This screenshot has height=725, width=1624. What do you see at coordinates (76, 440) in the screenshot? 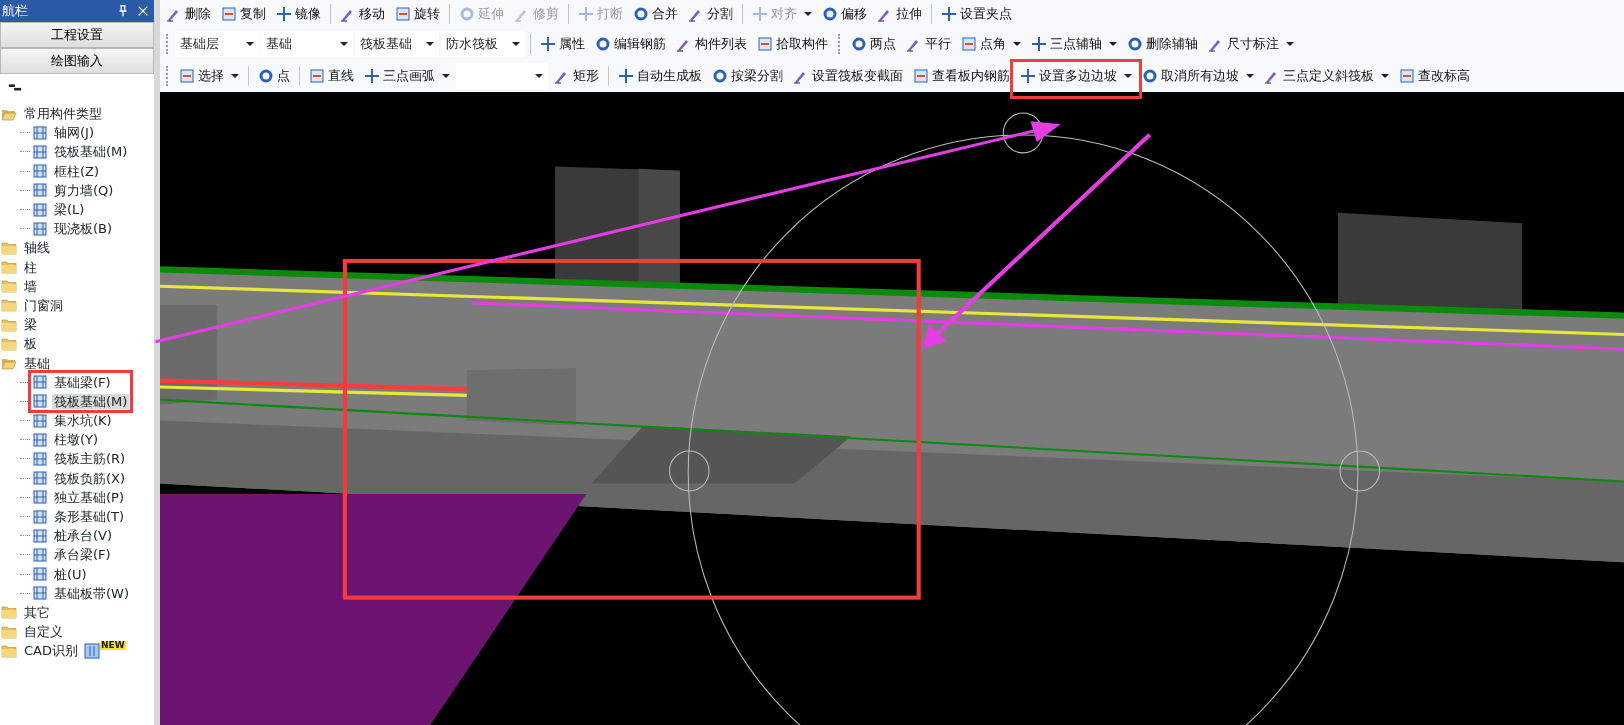
I see `tree-item: 柱墩(Y)` at bounding box center [76, 440].